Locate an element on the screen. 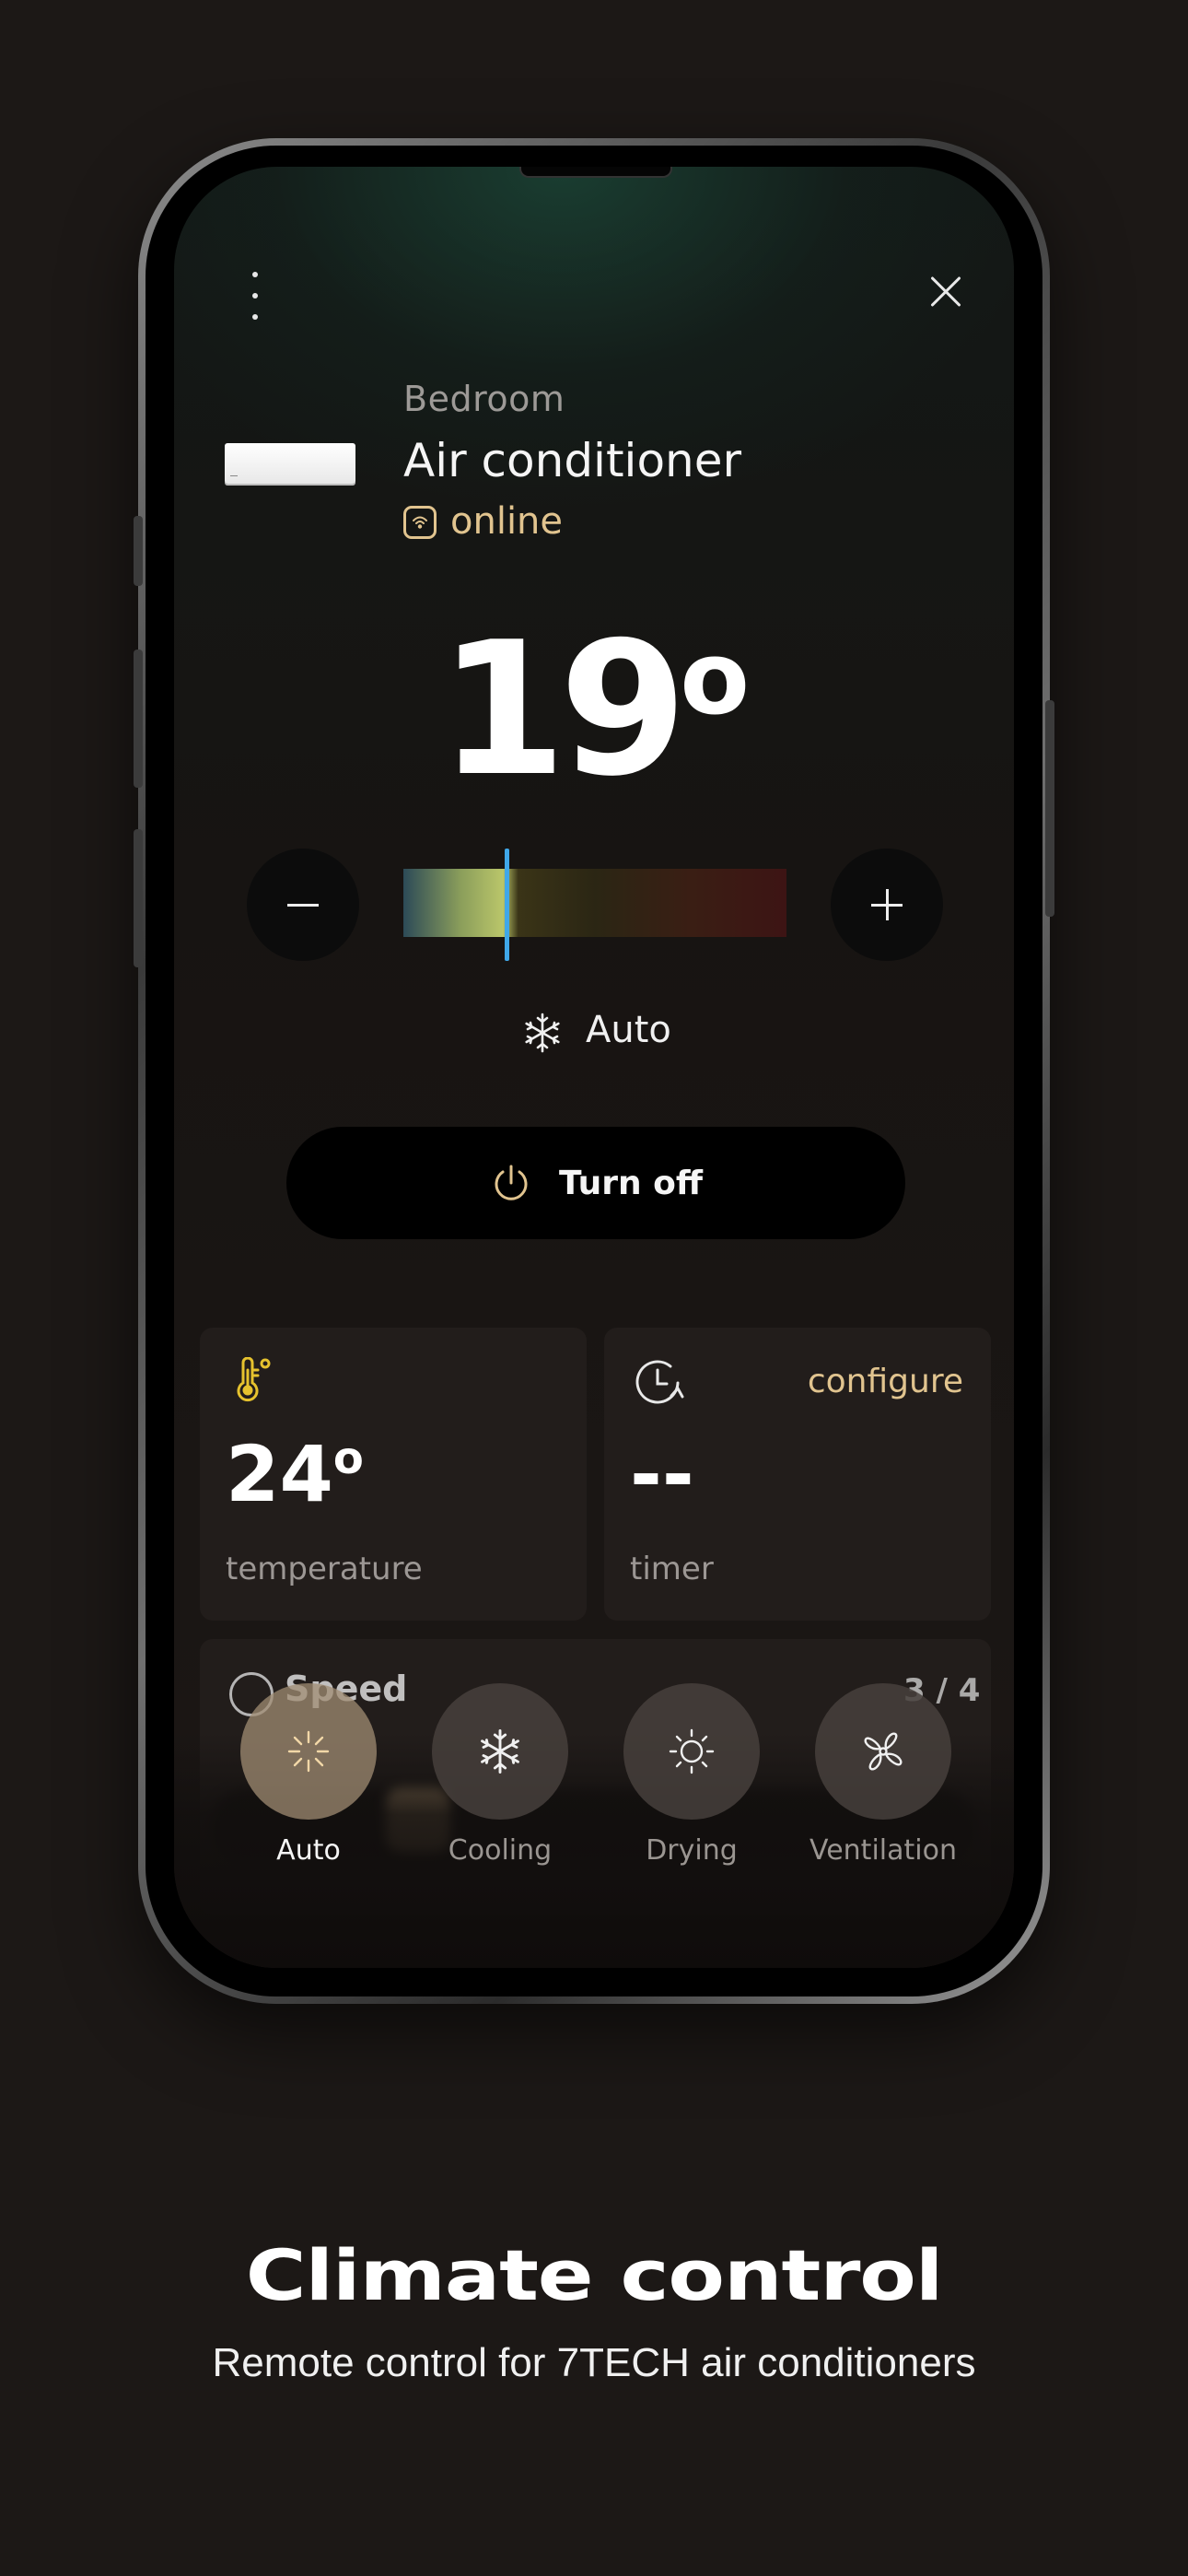  mode-label-drying: Drying is located at coordinates (692, 1850).